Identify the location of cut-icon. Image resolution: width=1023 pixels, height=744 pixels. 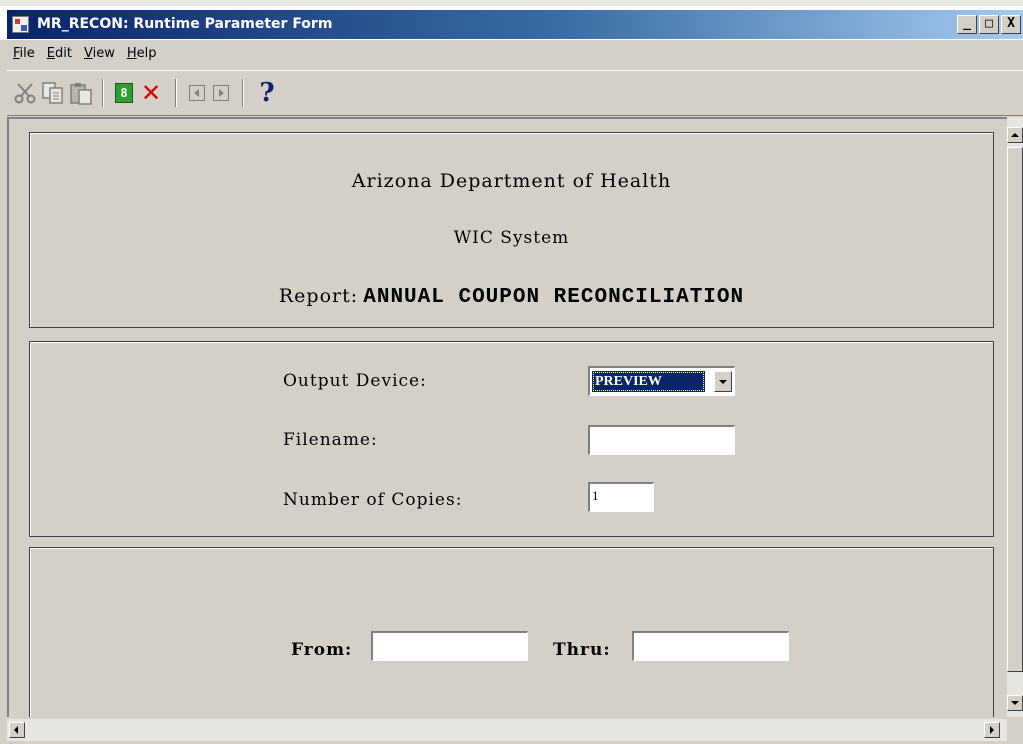
(25, 93).